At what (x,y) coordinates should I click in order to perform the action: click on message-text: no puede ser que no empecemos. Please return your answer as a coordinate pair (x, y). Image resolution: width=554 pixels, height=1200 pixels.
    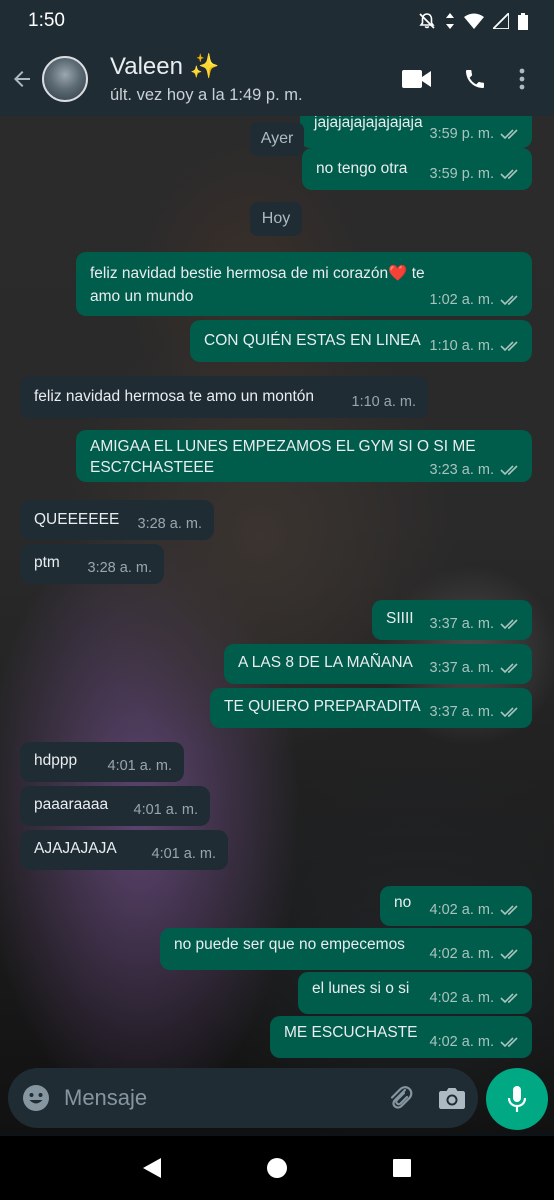
    Looking at the image, I should click on (289, 944).